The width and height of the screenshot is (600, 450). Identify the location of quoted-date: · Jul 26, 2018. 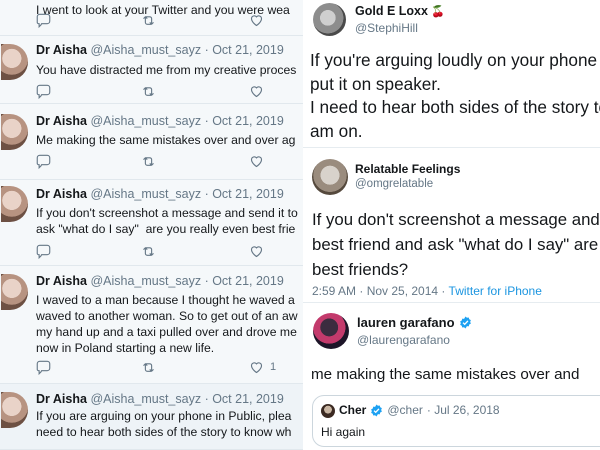
(463, 410).